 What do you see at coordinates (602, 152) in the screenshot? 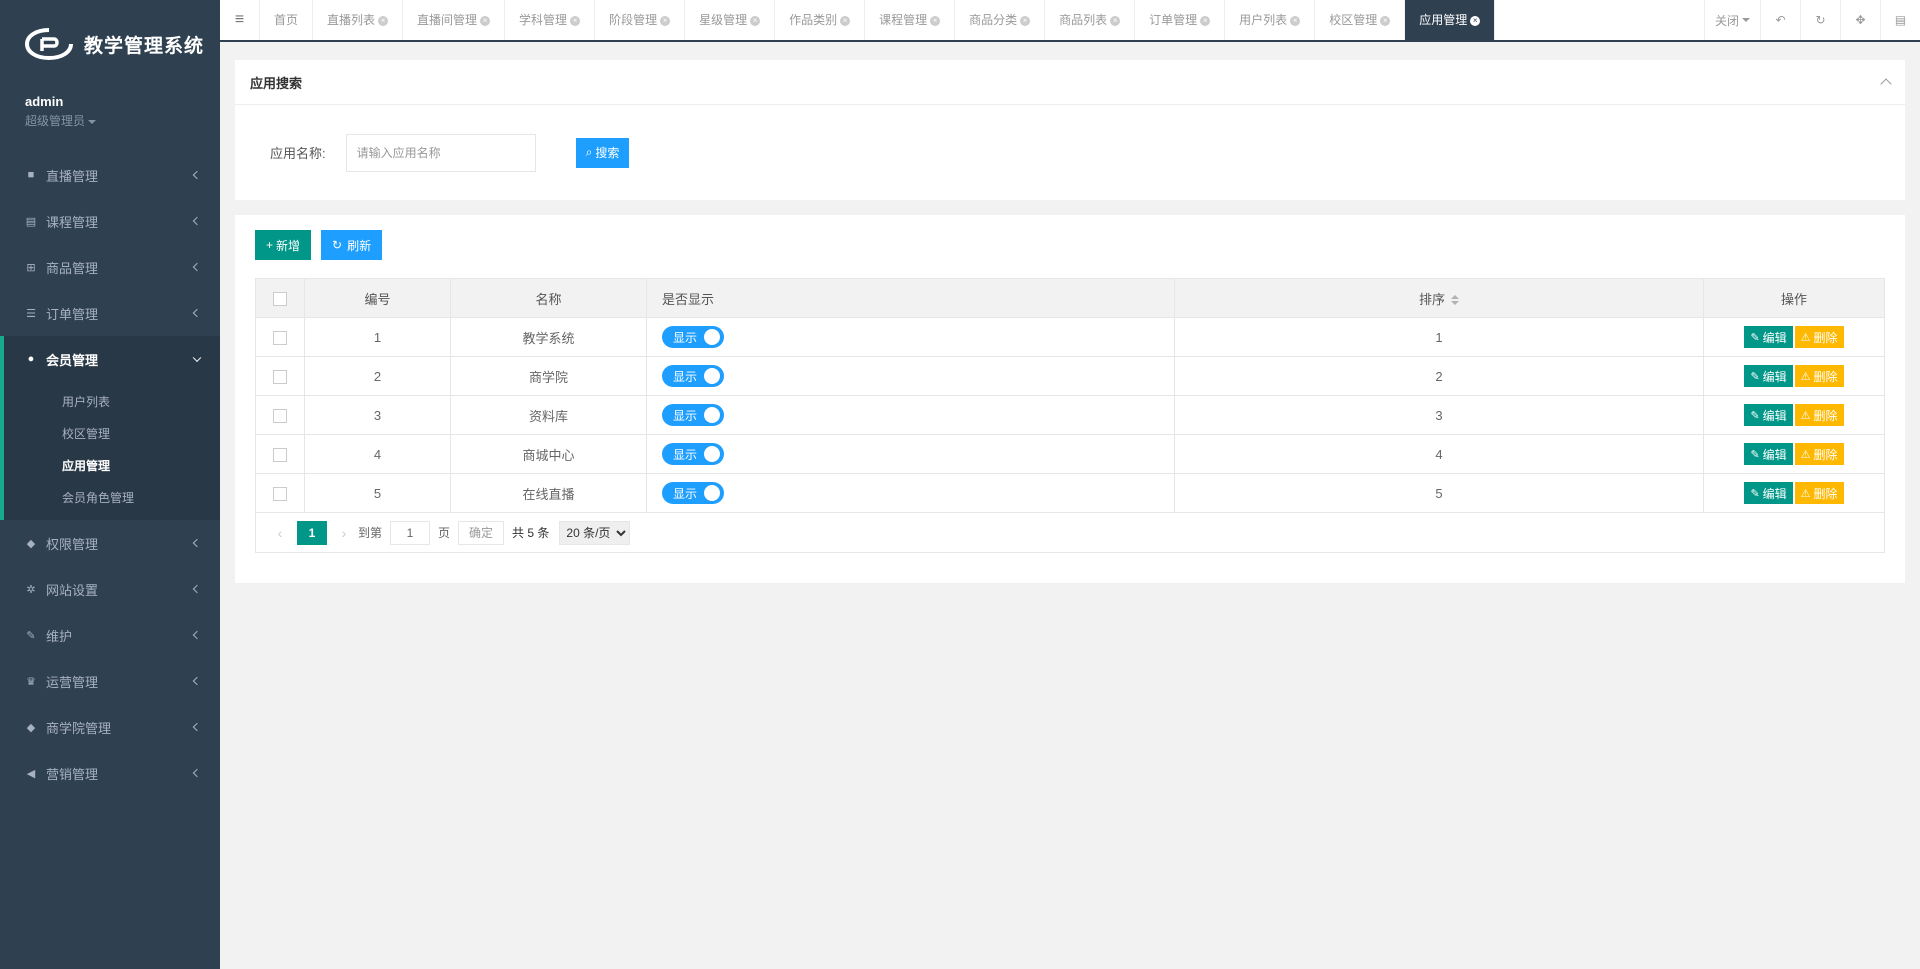
I see `search-button: ⌕ 搜索` at bounding box center [602, 152].